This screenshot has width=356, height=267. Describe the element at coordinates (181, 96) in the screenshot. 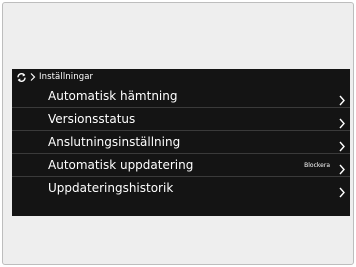

I see `menu-item-automatic-download: Automatisk hämtning` at that location.